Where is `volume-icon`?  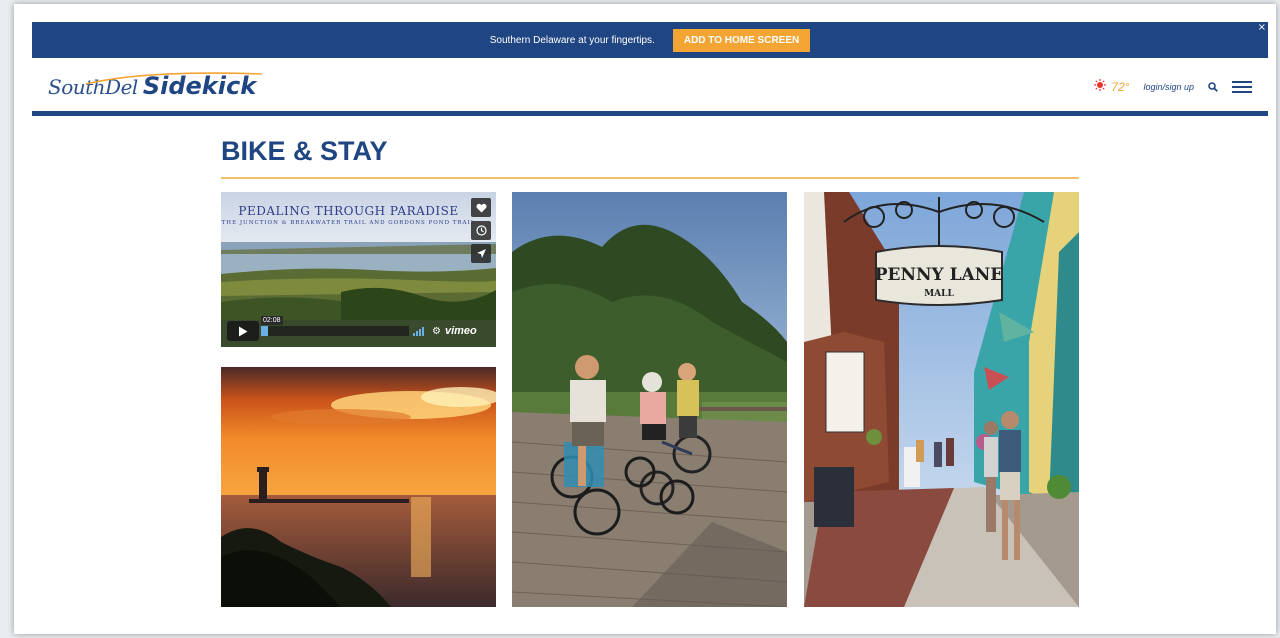
volume-icon is located at coordinates (420, 331).